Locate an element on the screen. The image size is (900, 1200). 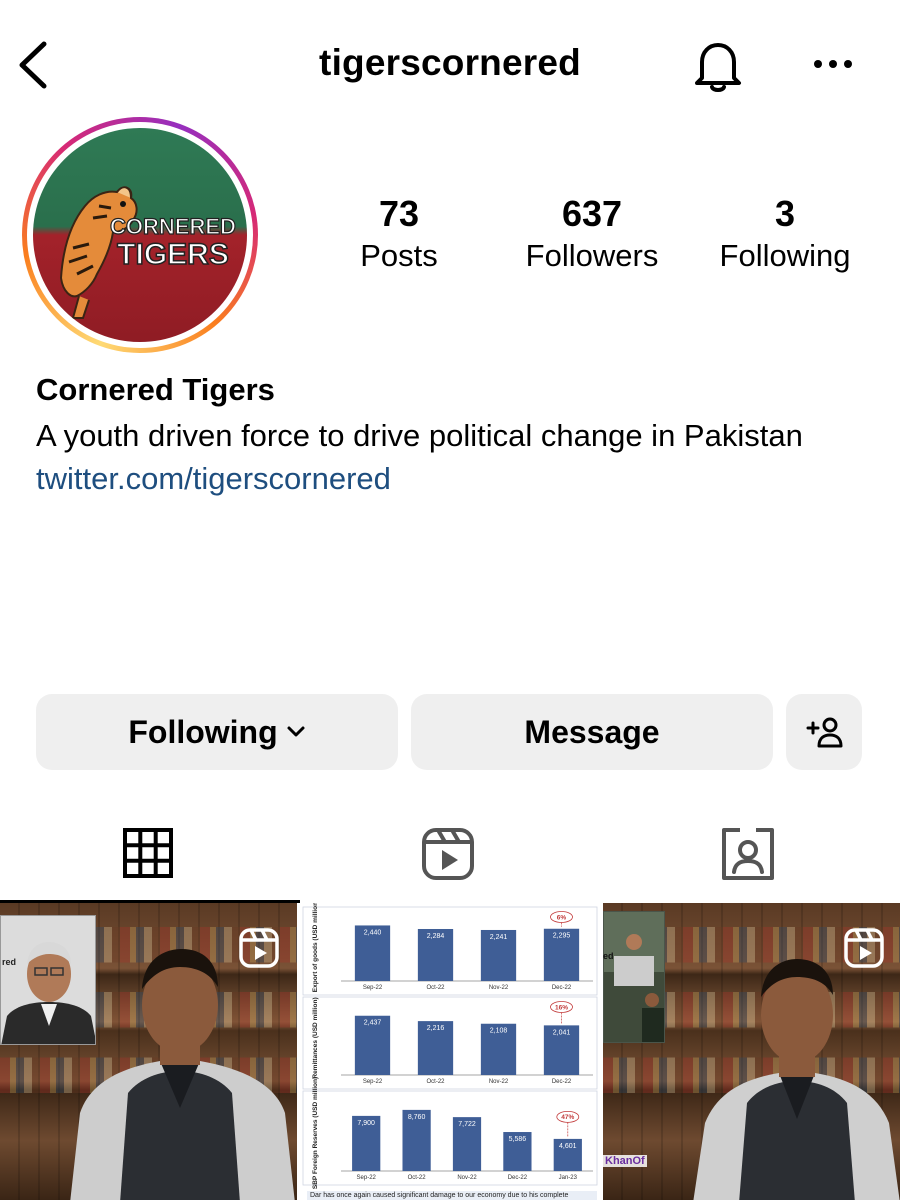
chart-ylabel: Export of goods (USD million) is located at coordinates (315, 947).